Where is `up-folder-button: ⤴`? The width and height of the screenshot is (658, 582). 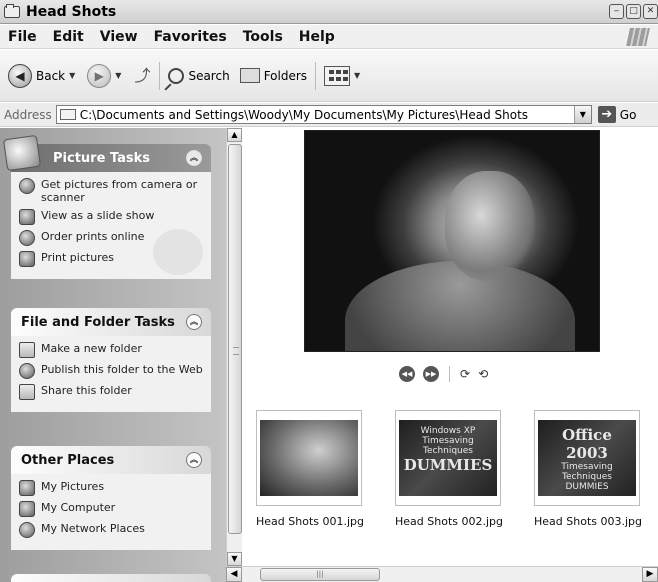
up-folder-button: ⤴ is located at coordinates (142, 75).